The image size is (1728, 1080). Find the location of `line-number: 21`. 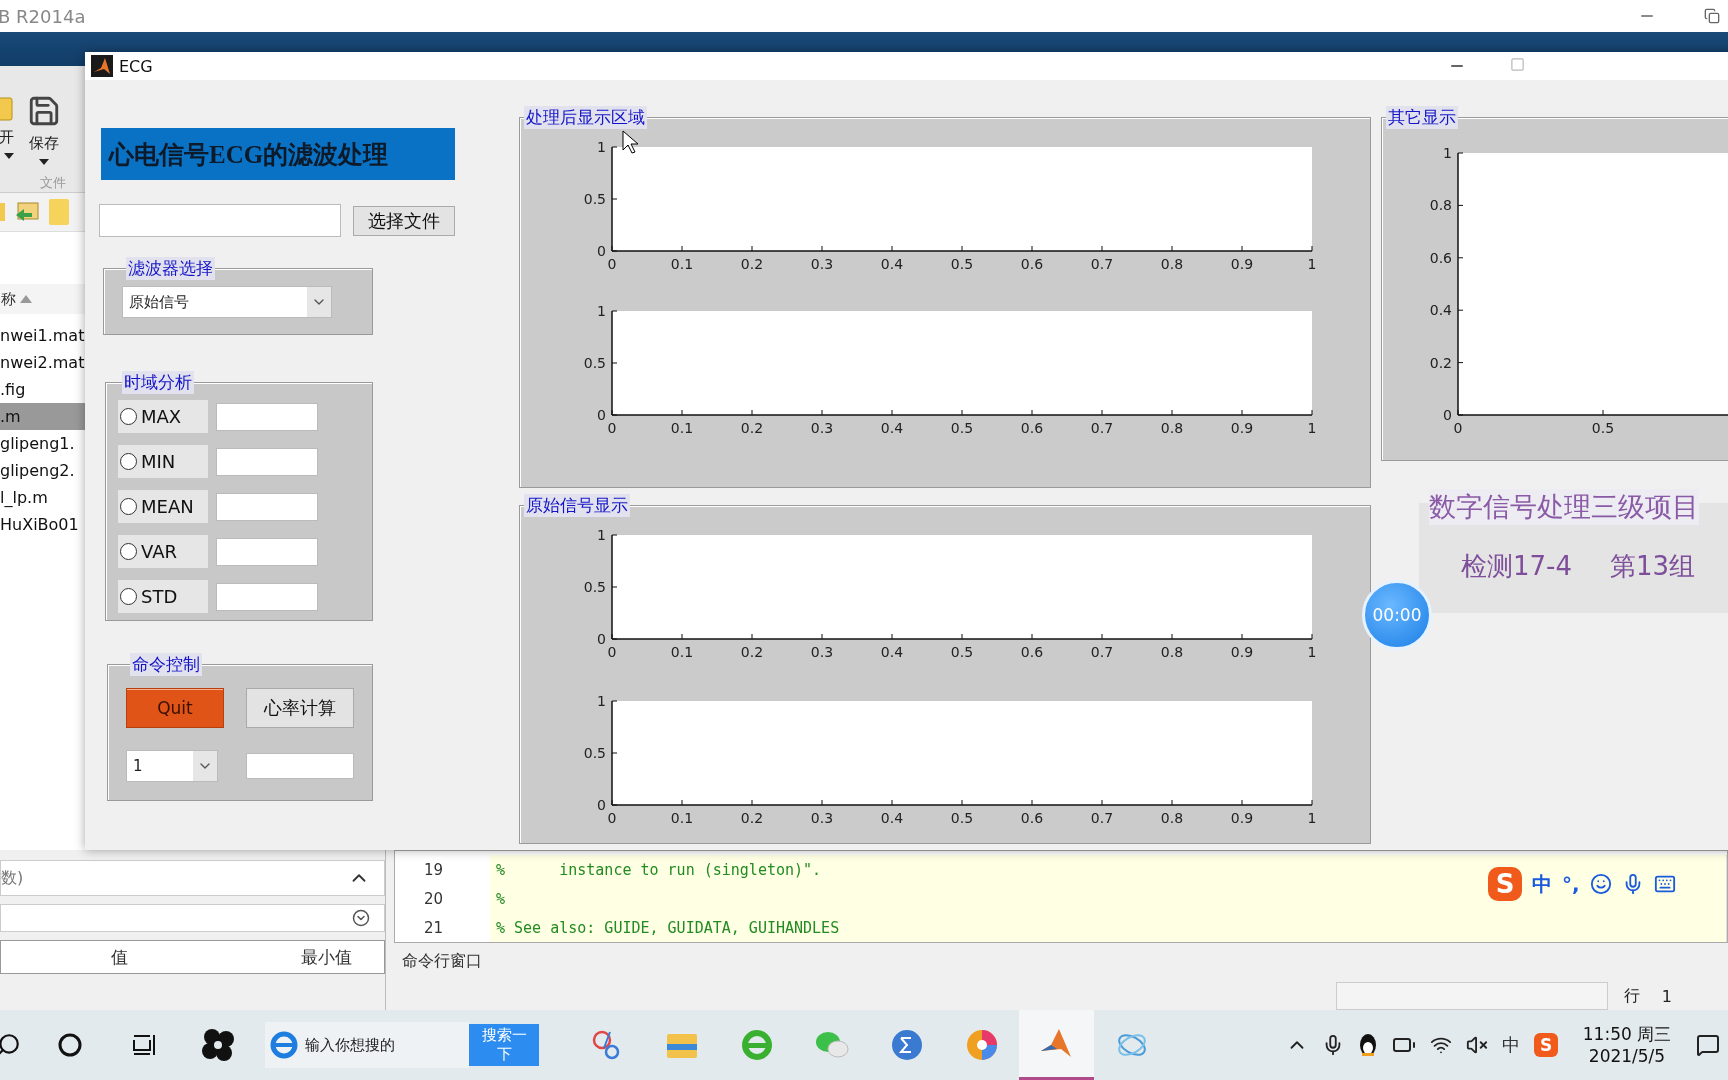

line-number: 21 is located at coordinates (433, 927).